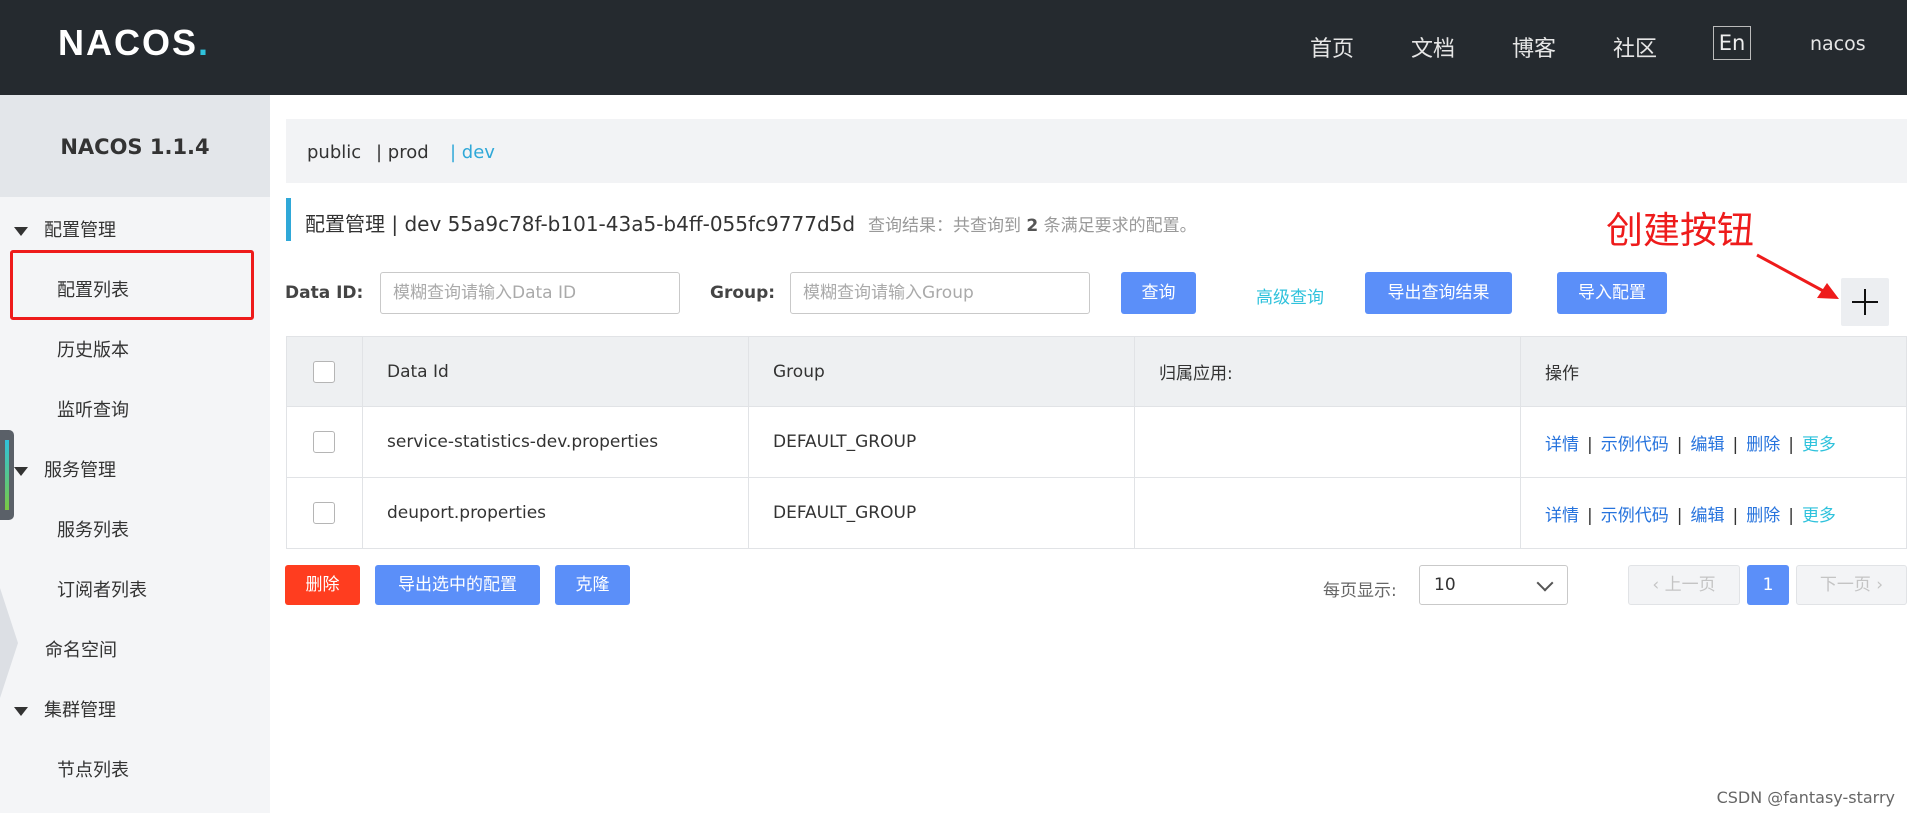  Describe the element at coordinates (1768, 585) in the screenshot. I see `page-1-button: 1` at that location.